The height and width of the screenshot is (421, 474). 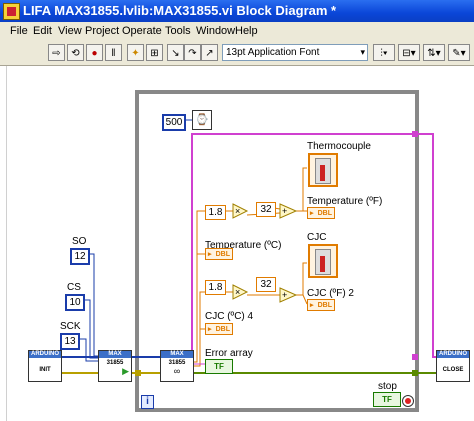 I want to click on cjc-c-label: CJC (ºC) 4, so click(x=229, y=316).